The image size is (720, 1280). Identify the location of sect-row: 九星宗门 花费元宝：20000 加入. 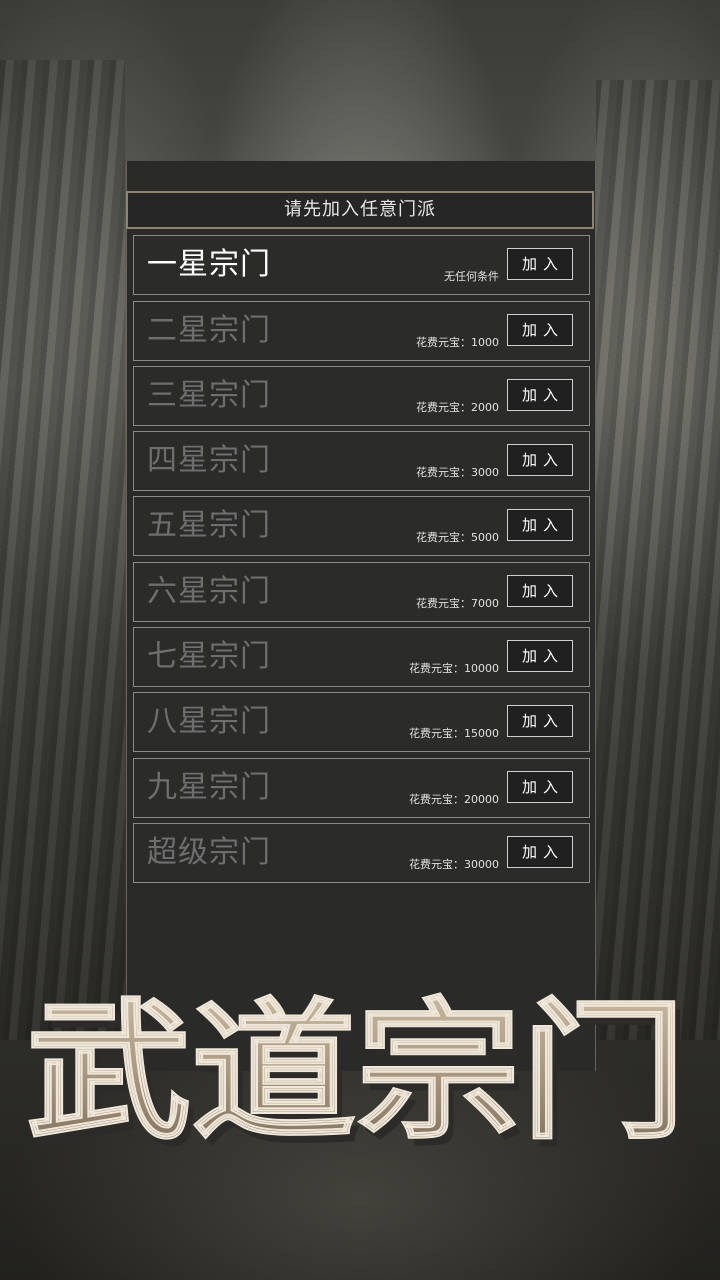
(361, 788).